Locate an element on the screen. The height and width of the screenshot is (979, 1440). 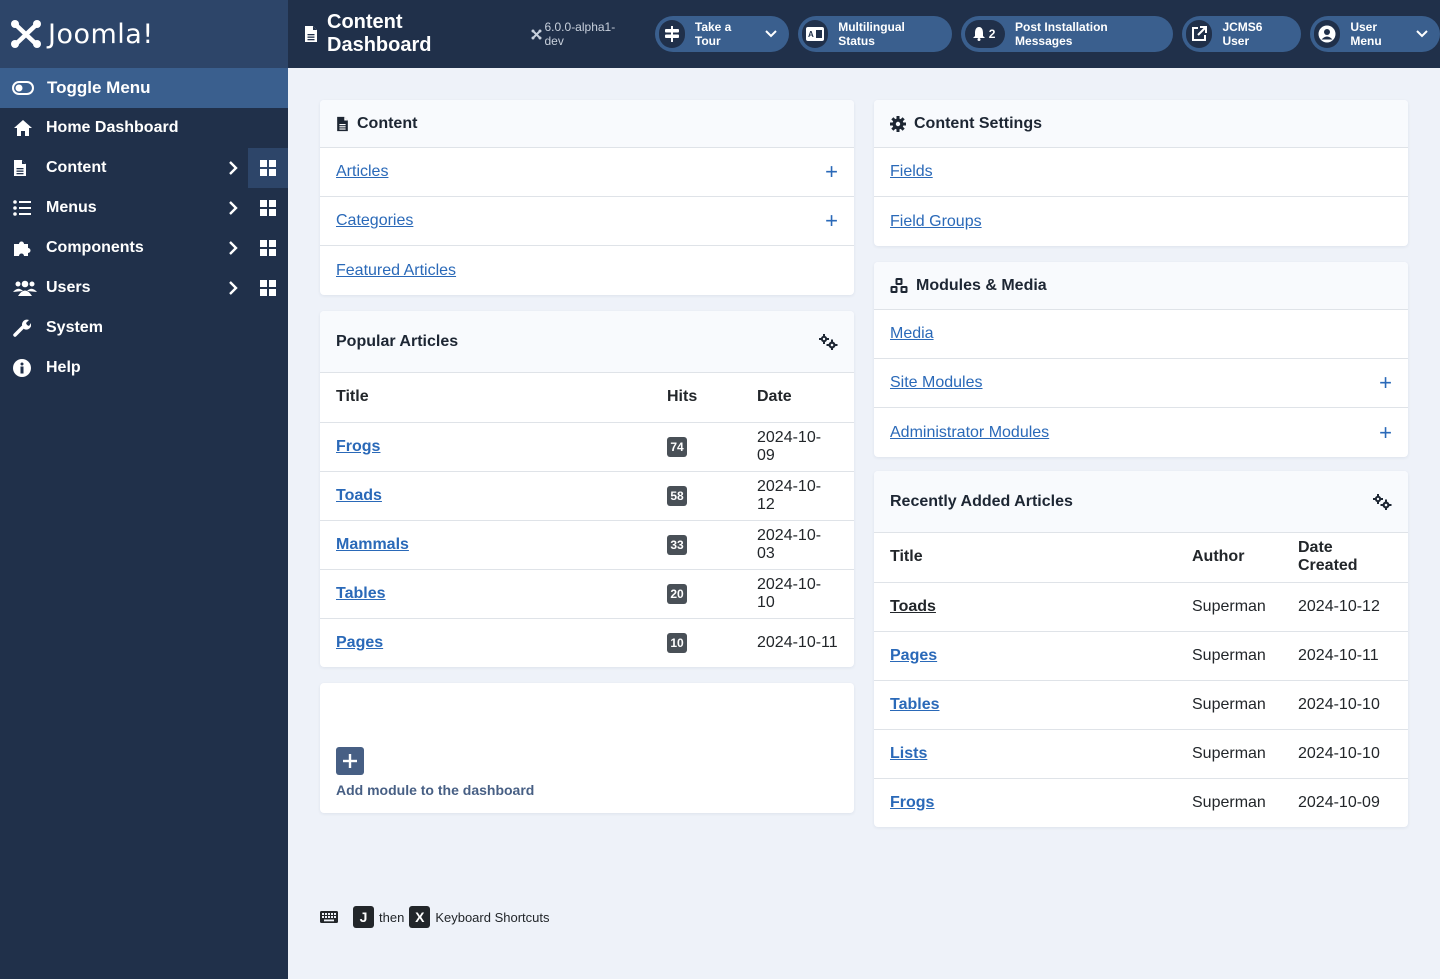
external-link-icon is located at coordinates (1199, 34).